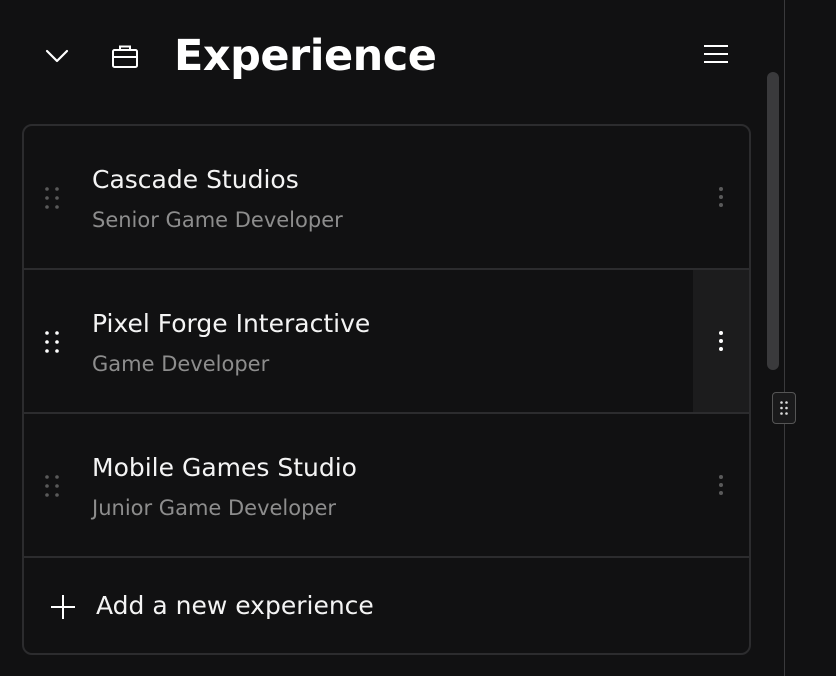 Image resolution: width=836 pixels, height=676 pixels. What do you see at coordinates (305, 56) in the screenshot?
I see `section-title: Experience` at bounding box center [305, 56].